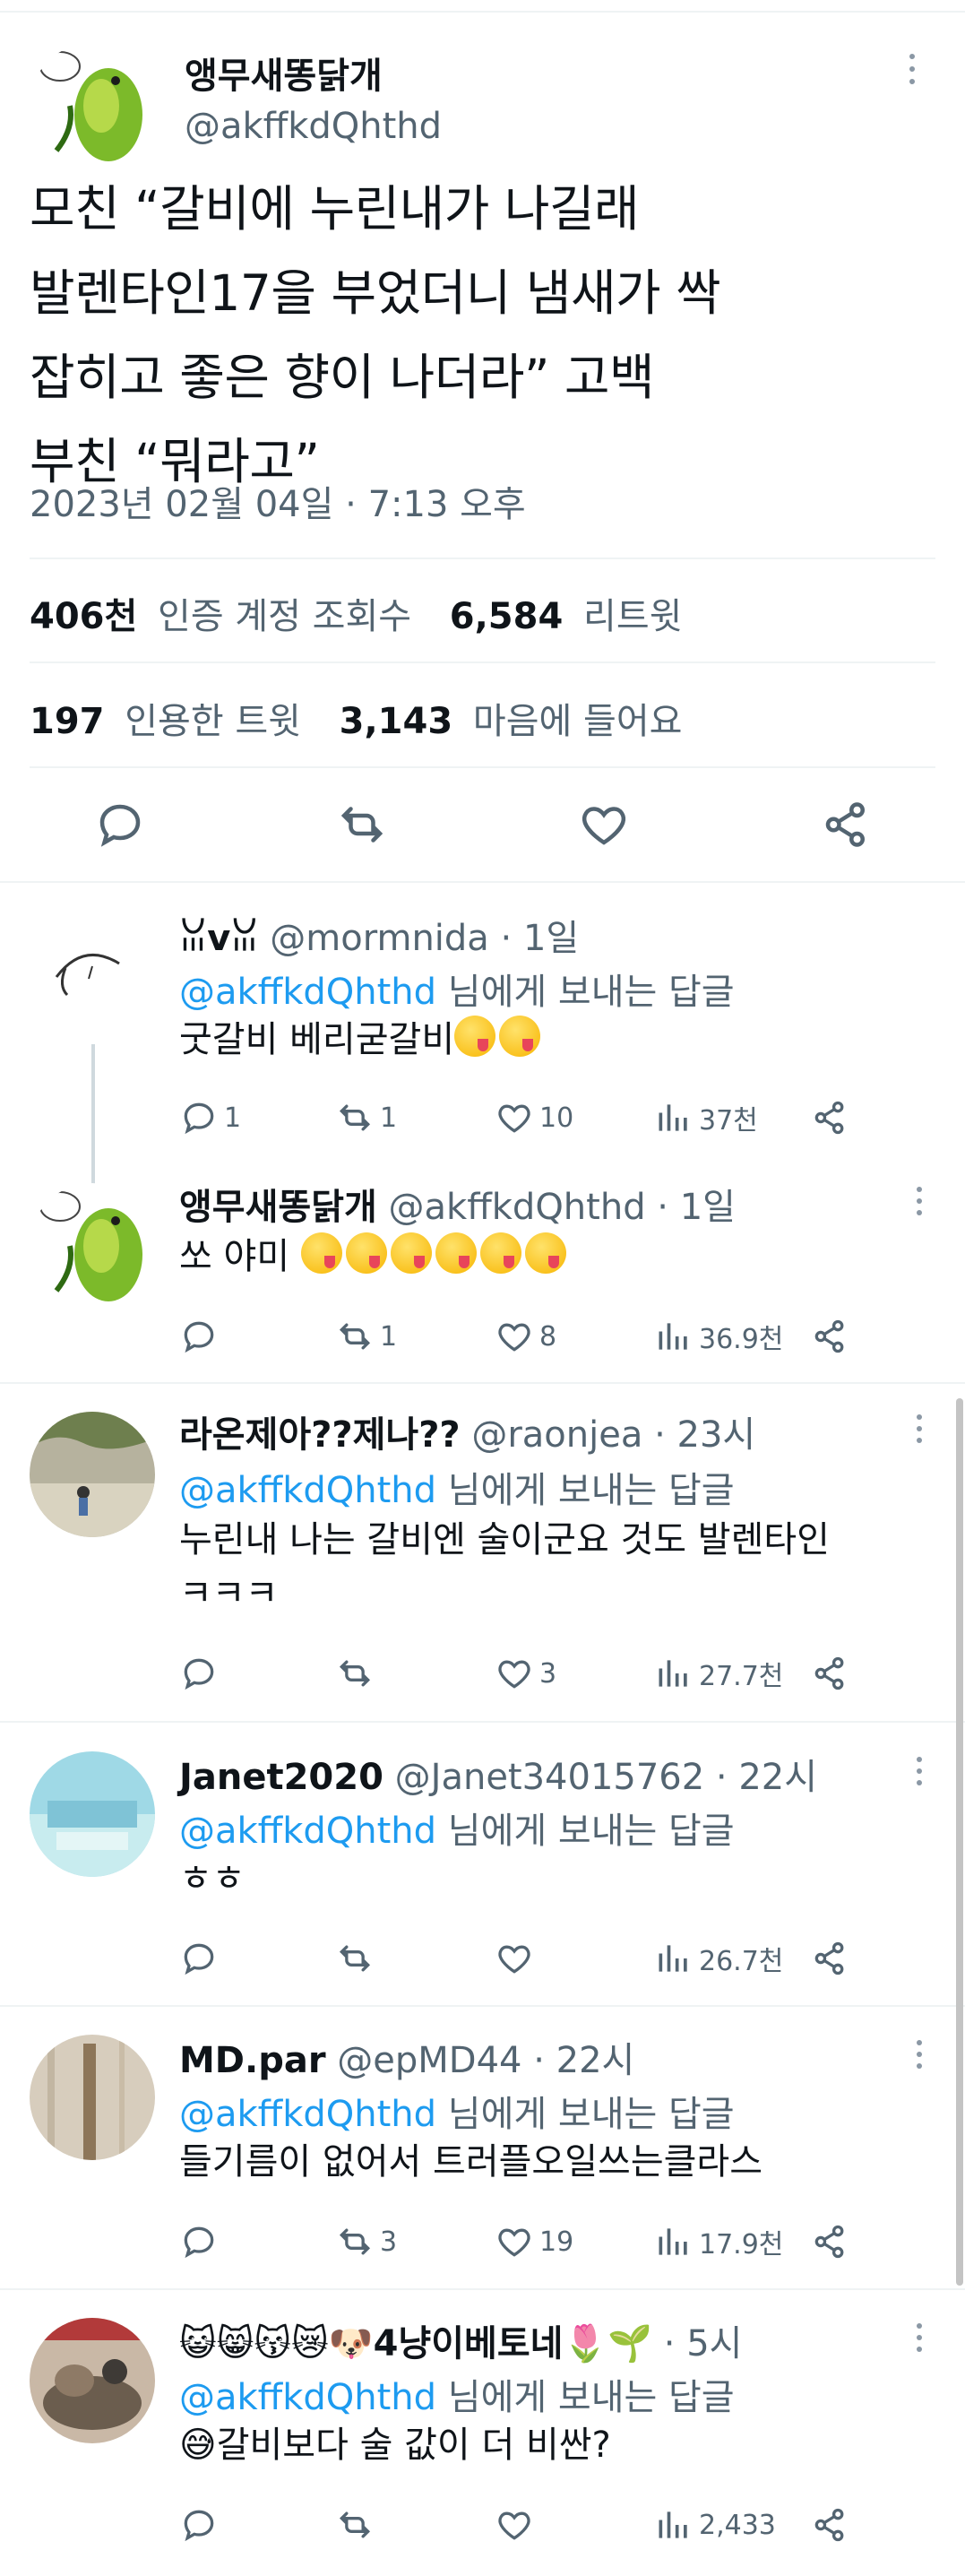 This screenshot has height=2576, width=965. Describe the element at coordinates (278, 501) in the screenshot. I see `tweet-timestamp: 2023년 02월 04일 · 7:13 오후` at that location.